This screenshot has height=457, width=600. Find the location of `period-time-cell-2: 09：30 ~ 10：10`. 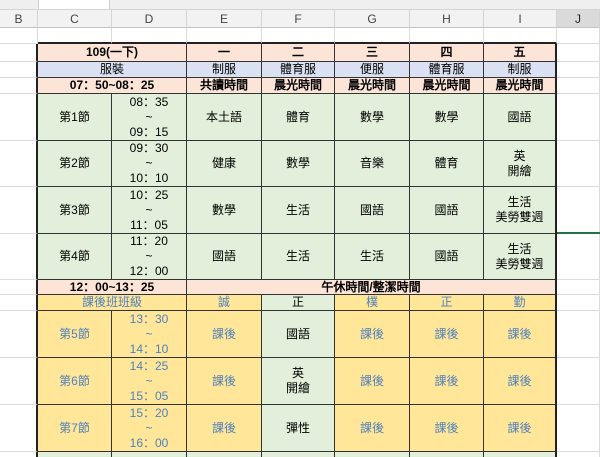

period-time-cell-2: 09：30 ~ 10：10 is located at coordinates (149, 164).